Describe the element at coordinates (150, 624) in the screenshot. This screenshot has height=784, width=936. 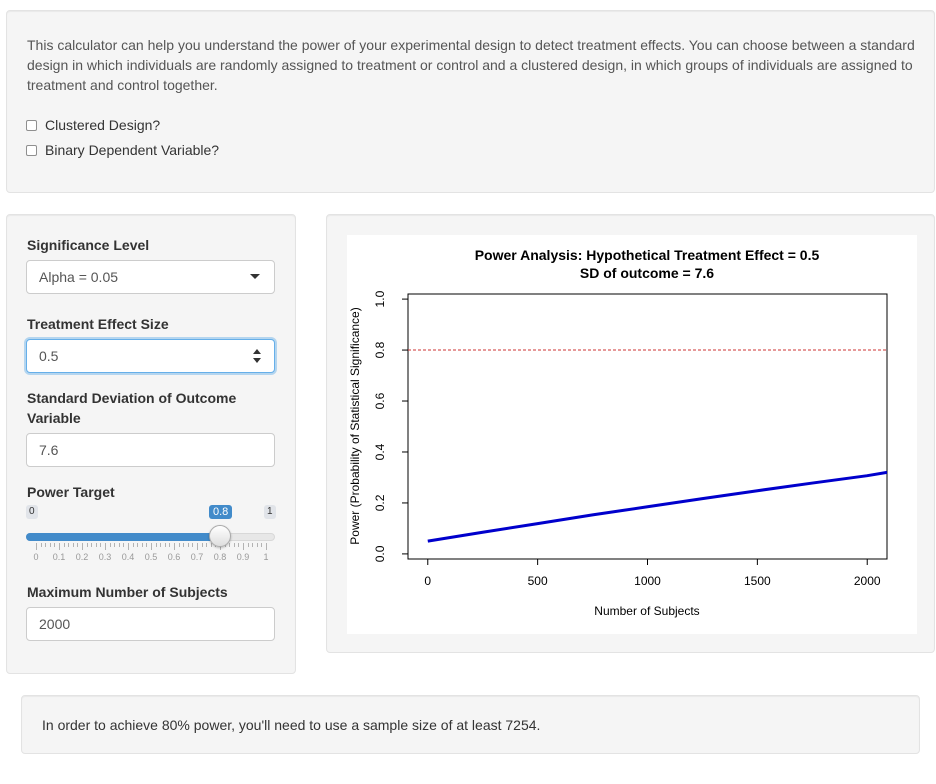
I see `max-subjects-input: 2000` at that location.